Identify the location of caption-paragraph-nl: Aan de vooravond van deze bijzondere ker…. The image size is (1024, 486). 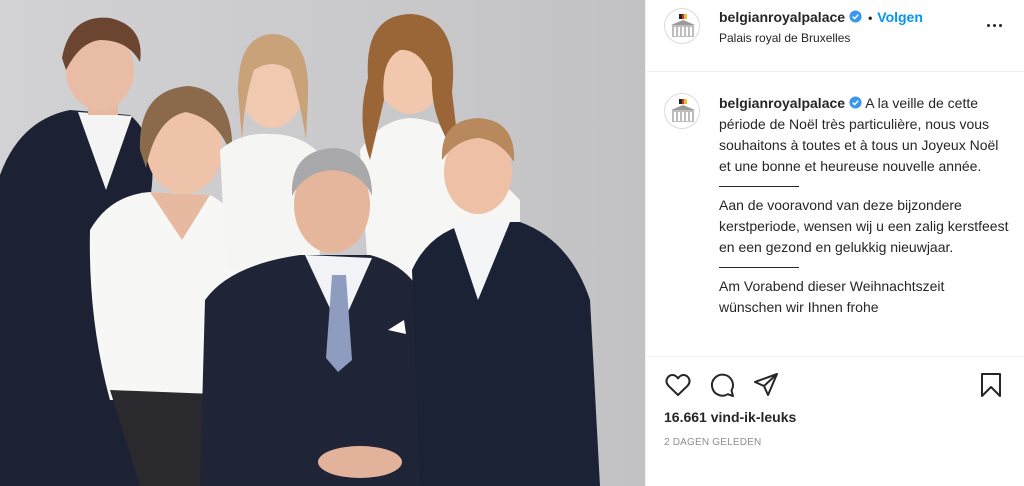
(864, 226).